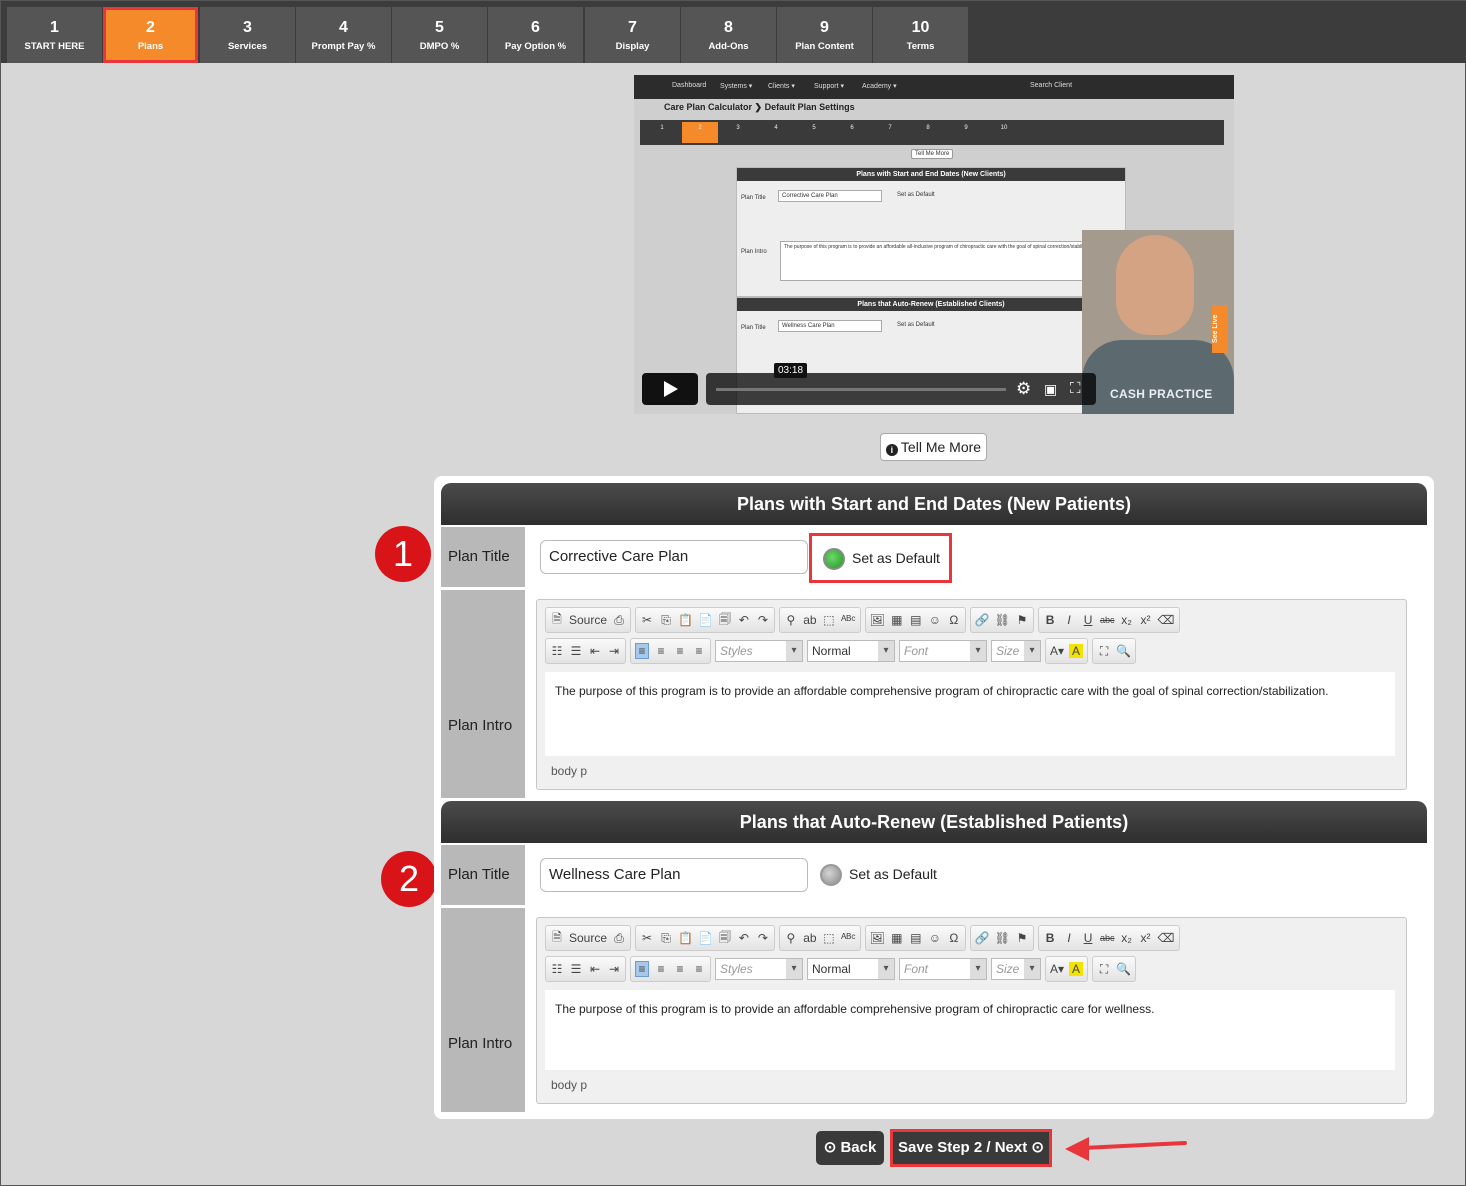 The width and height of the screenshot is (1466, 1186). Describe the element at coordinates (920, 35) in the screenshot. I see `step-10-tab: 10 Terms` at that location.